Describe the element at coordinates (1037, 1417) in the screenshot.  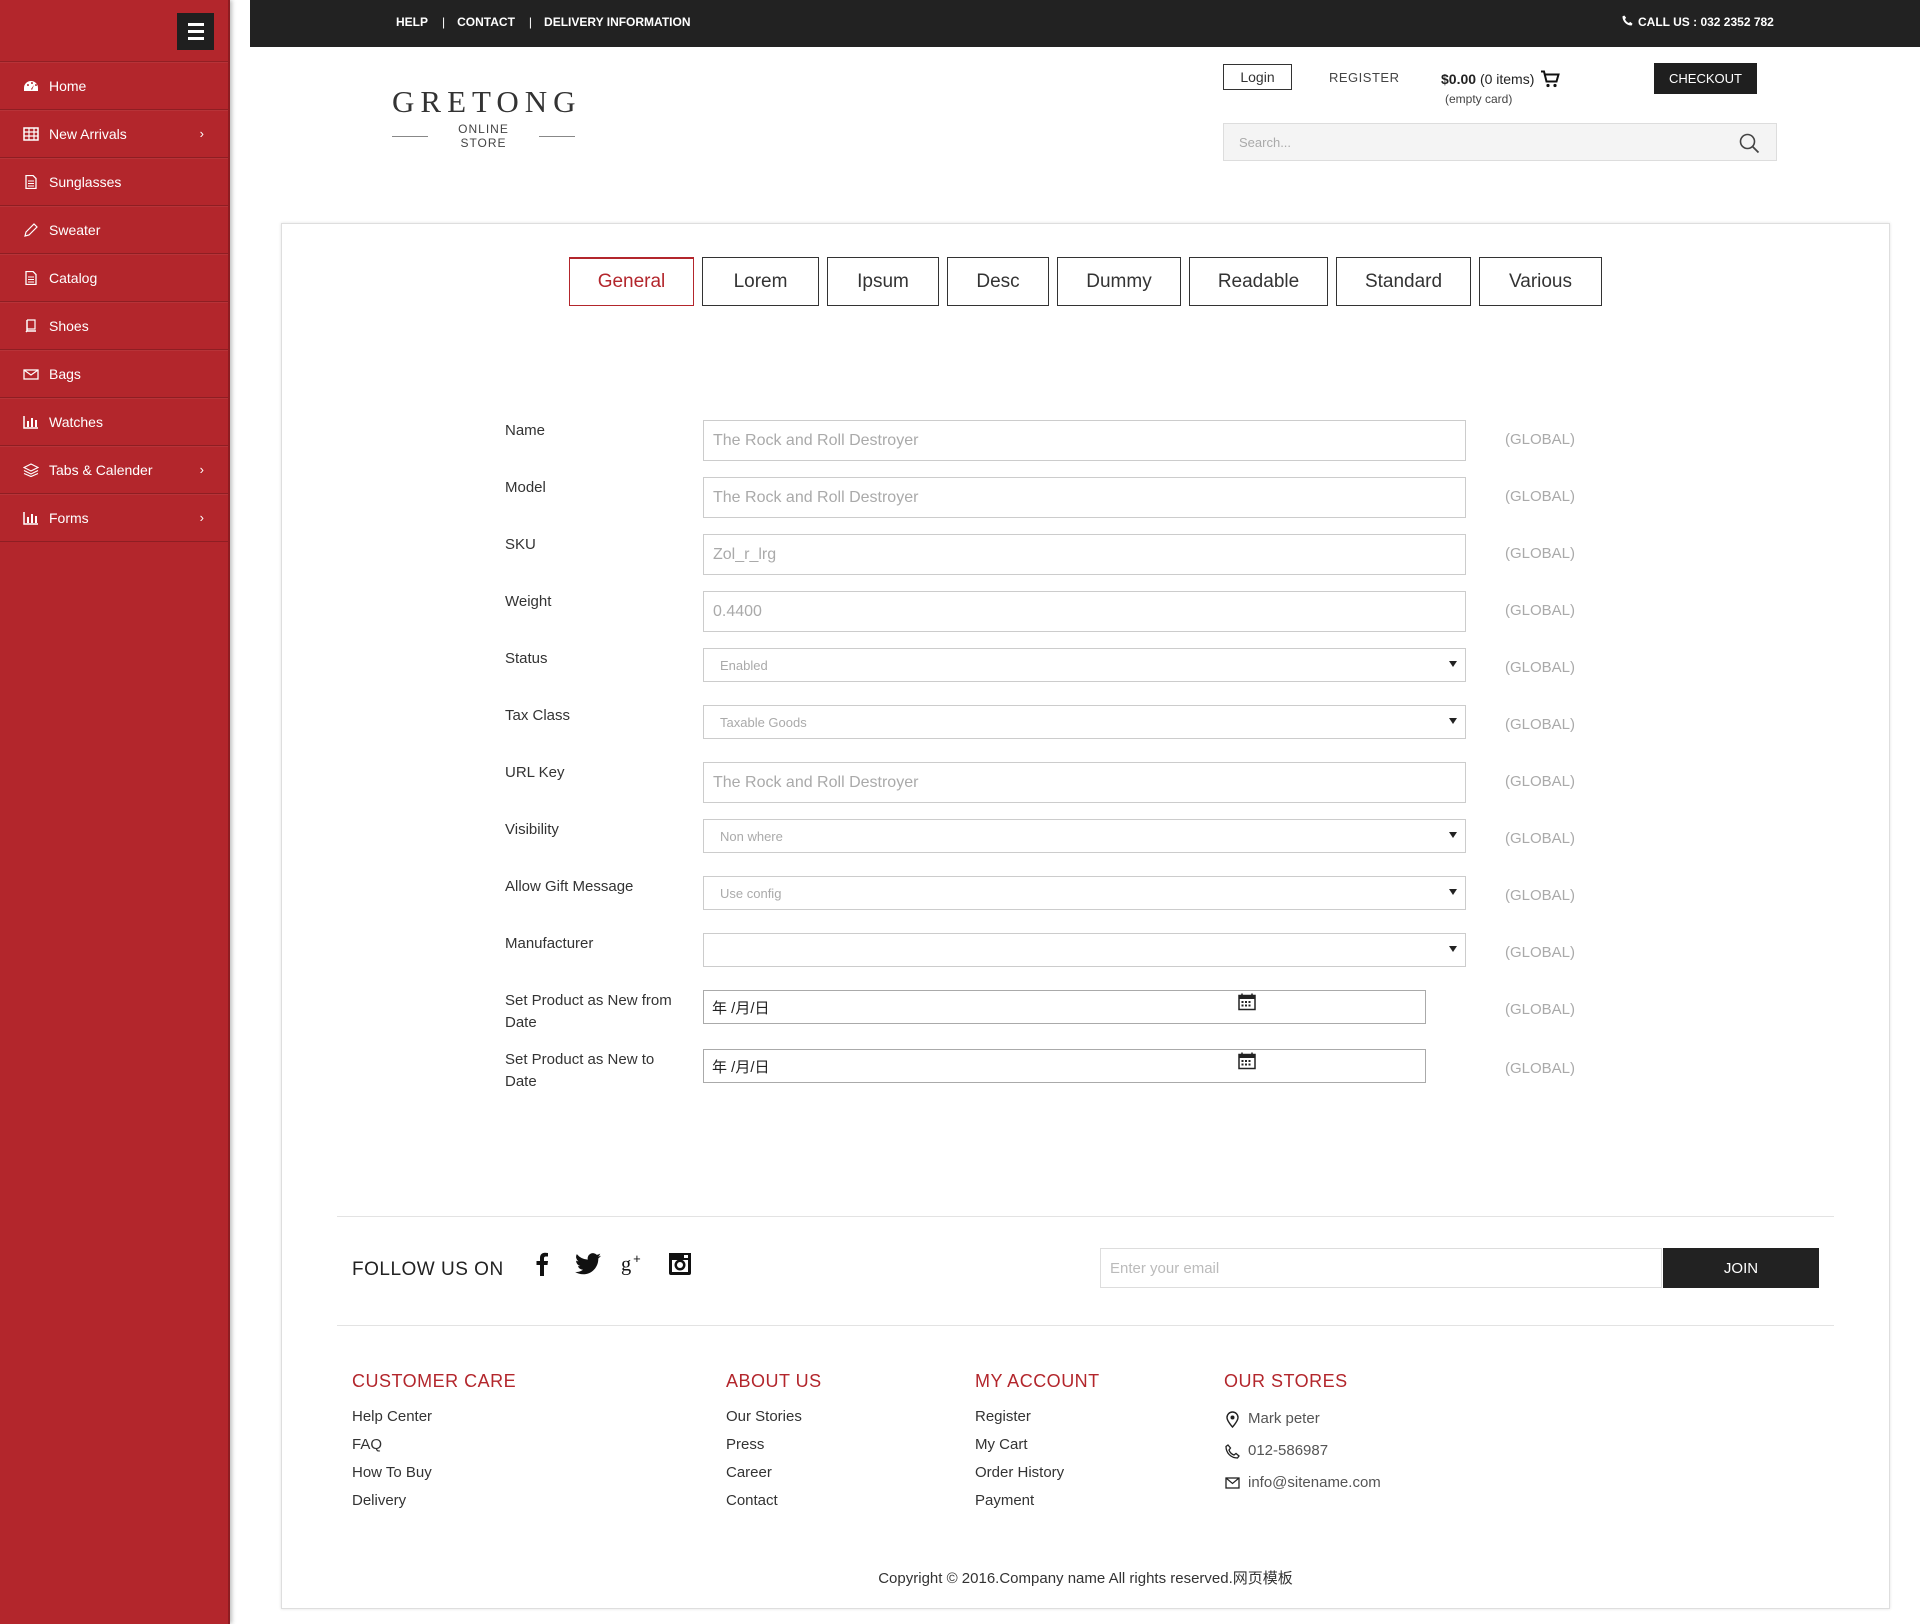
I see `footer-link: Register` at that location.